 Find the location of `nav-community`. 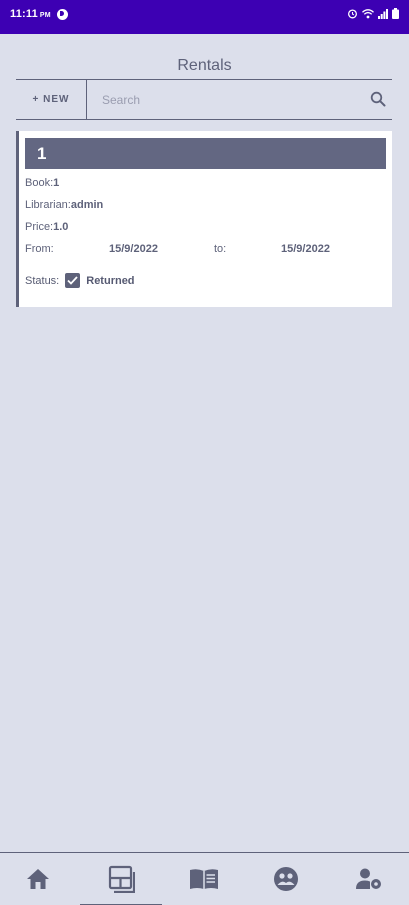

nav-community is located at coordinates (286, 879).